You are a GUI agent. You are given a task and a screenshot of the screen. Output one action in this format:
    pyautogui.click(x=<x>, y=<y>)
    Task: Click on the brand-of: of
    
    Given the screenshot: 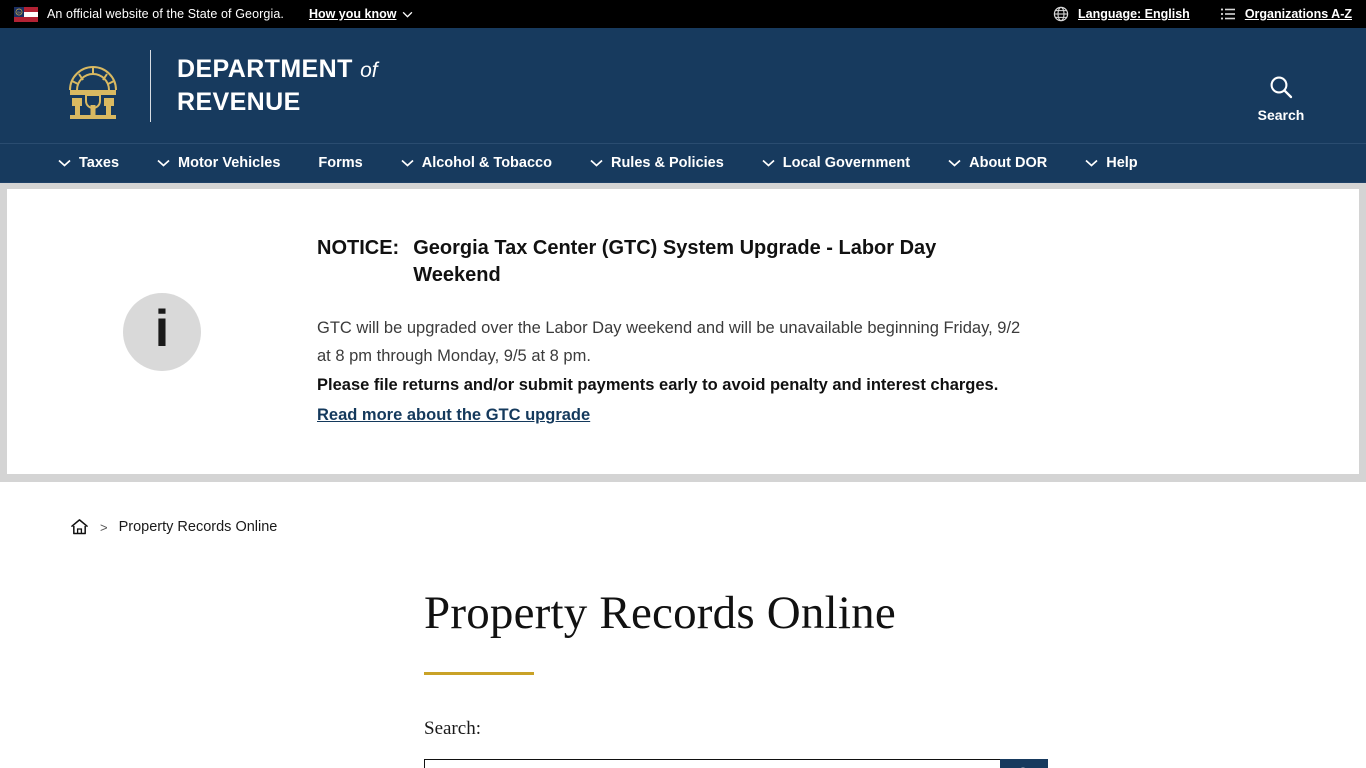 What is the action you would take?
    pyautogui.click(x=369, y=71)
    